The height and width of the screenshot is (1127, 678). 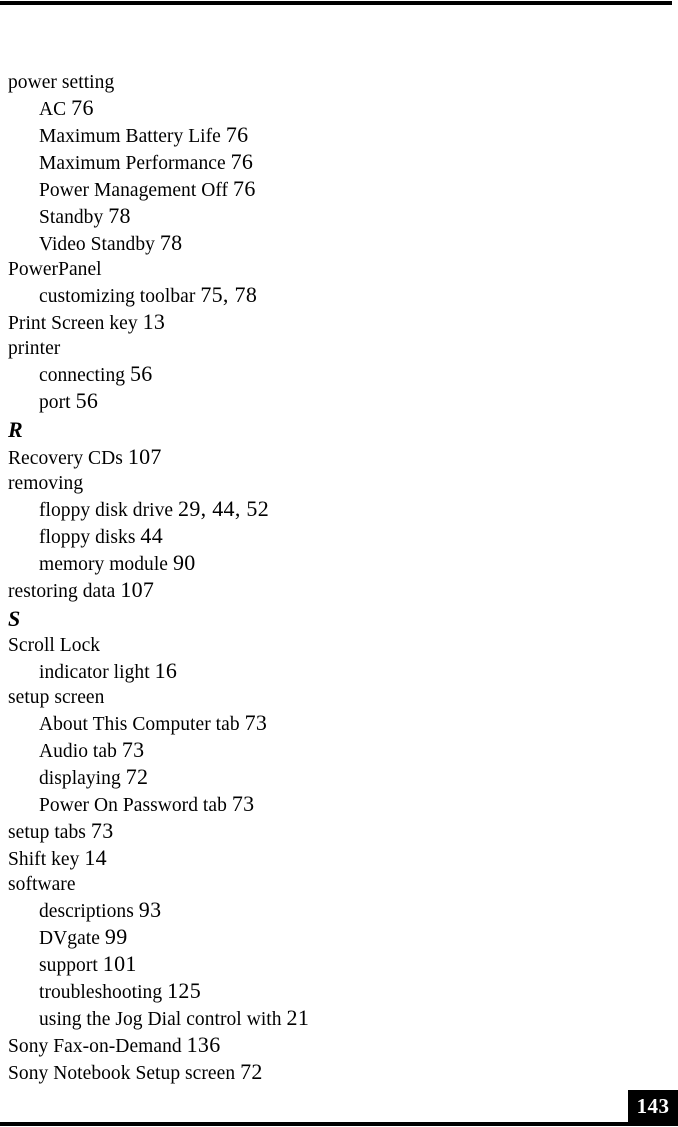 I want to click on index-entry-term: descriptions, so click(x=86, y=911).